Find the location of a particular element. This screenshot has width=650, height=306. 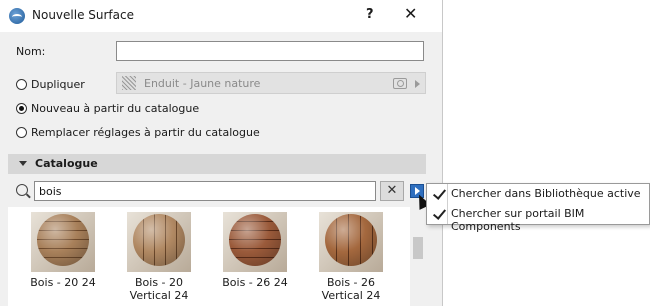

search-icon is located at coordinates (22, 190).